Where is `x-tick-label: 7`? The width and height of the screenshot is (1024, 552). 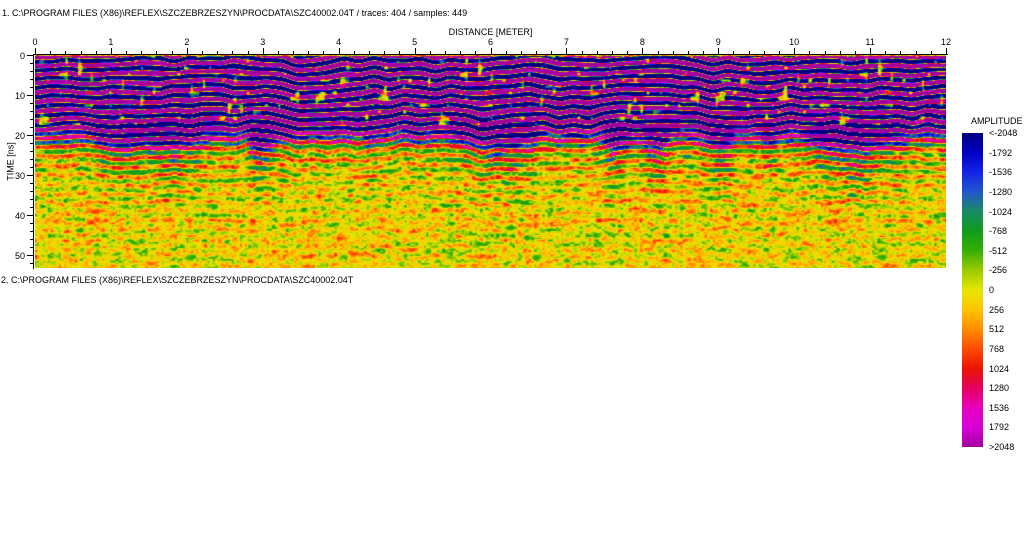
x-tick-label: 7 is located at coordinates (566, 42).